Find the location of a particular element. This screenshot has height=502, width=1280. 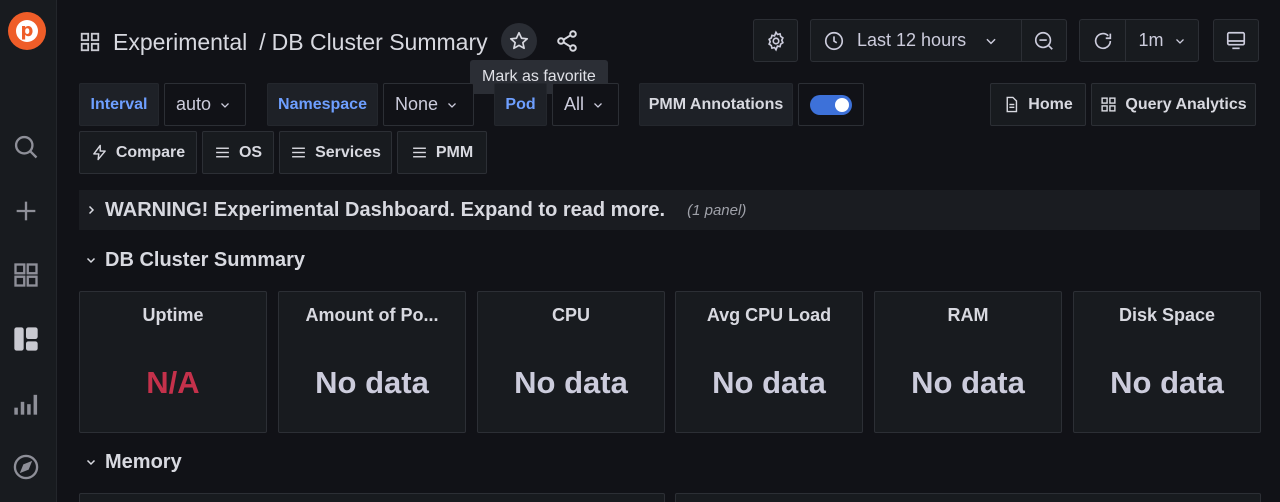

star-icon is located at coordinates (519, 40).